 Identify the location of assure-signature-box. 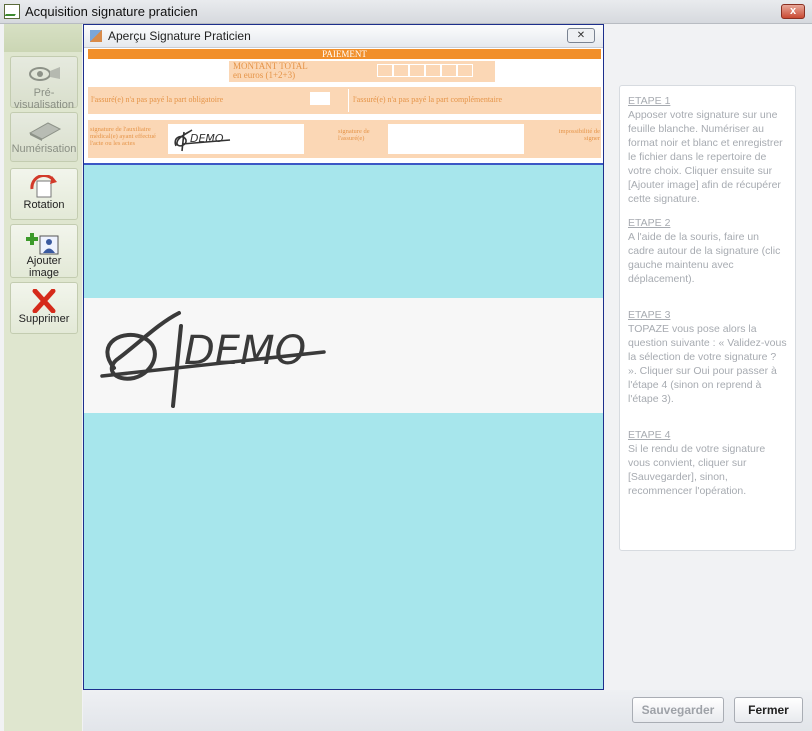
(456, 139).